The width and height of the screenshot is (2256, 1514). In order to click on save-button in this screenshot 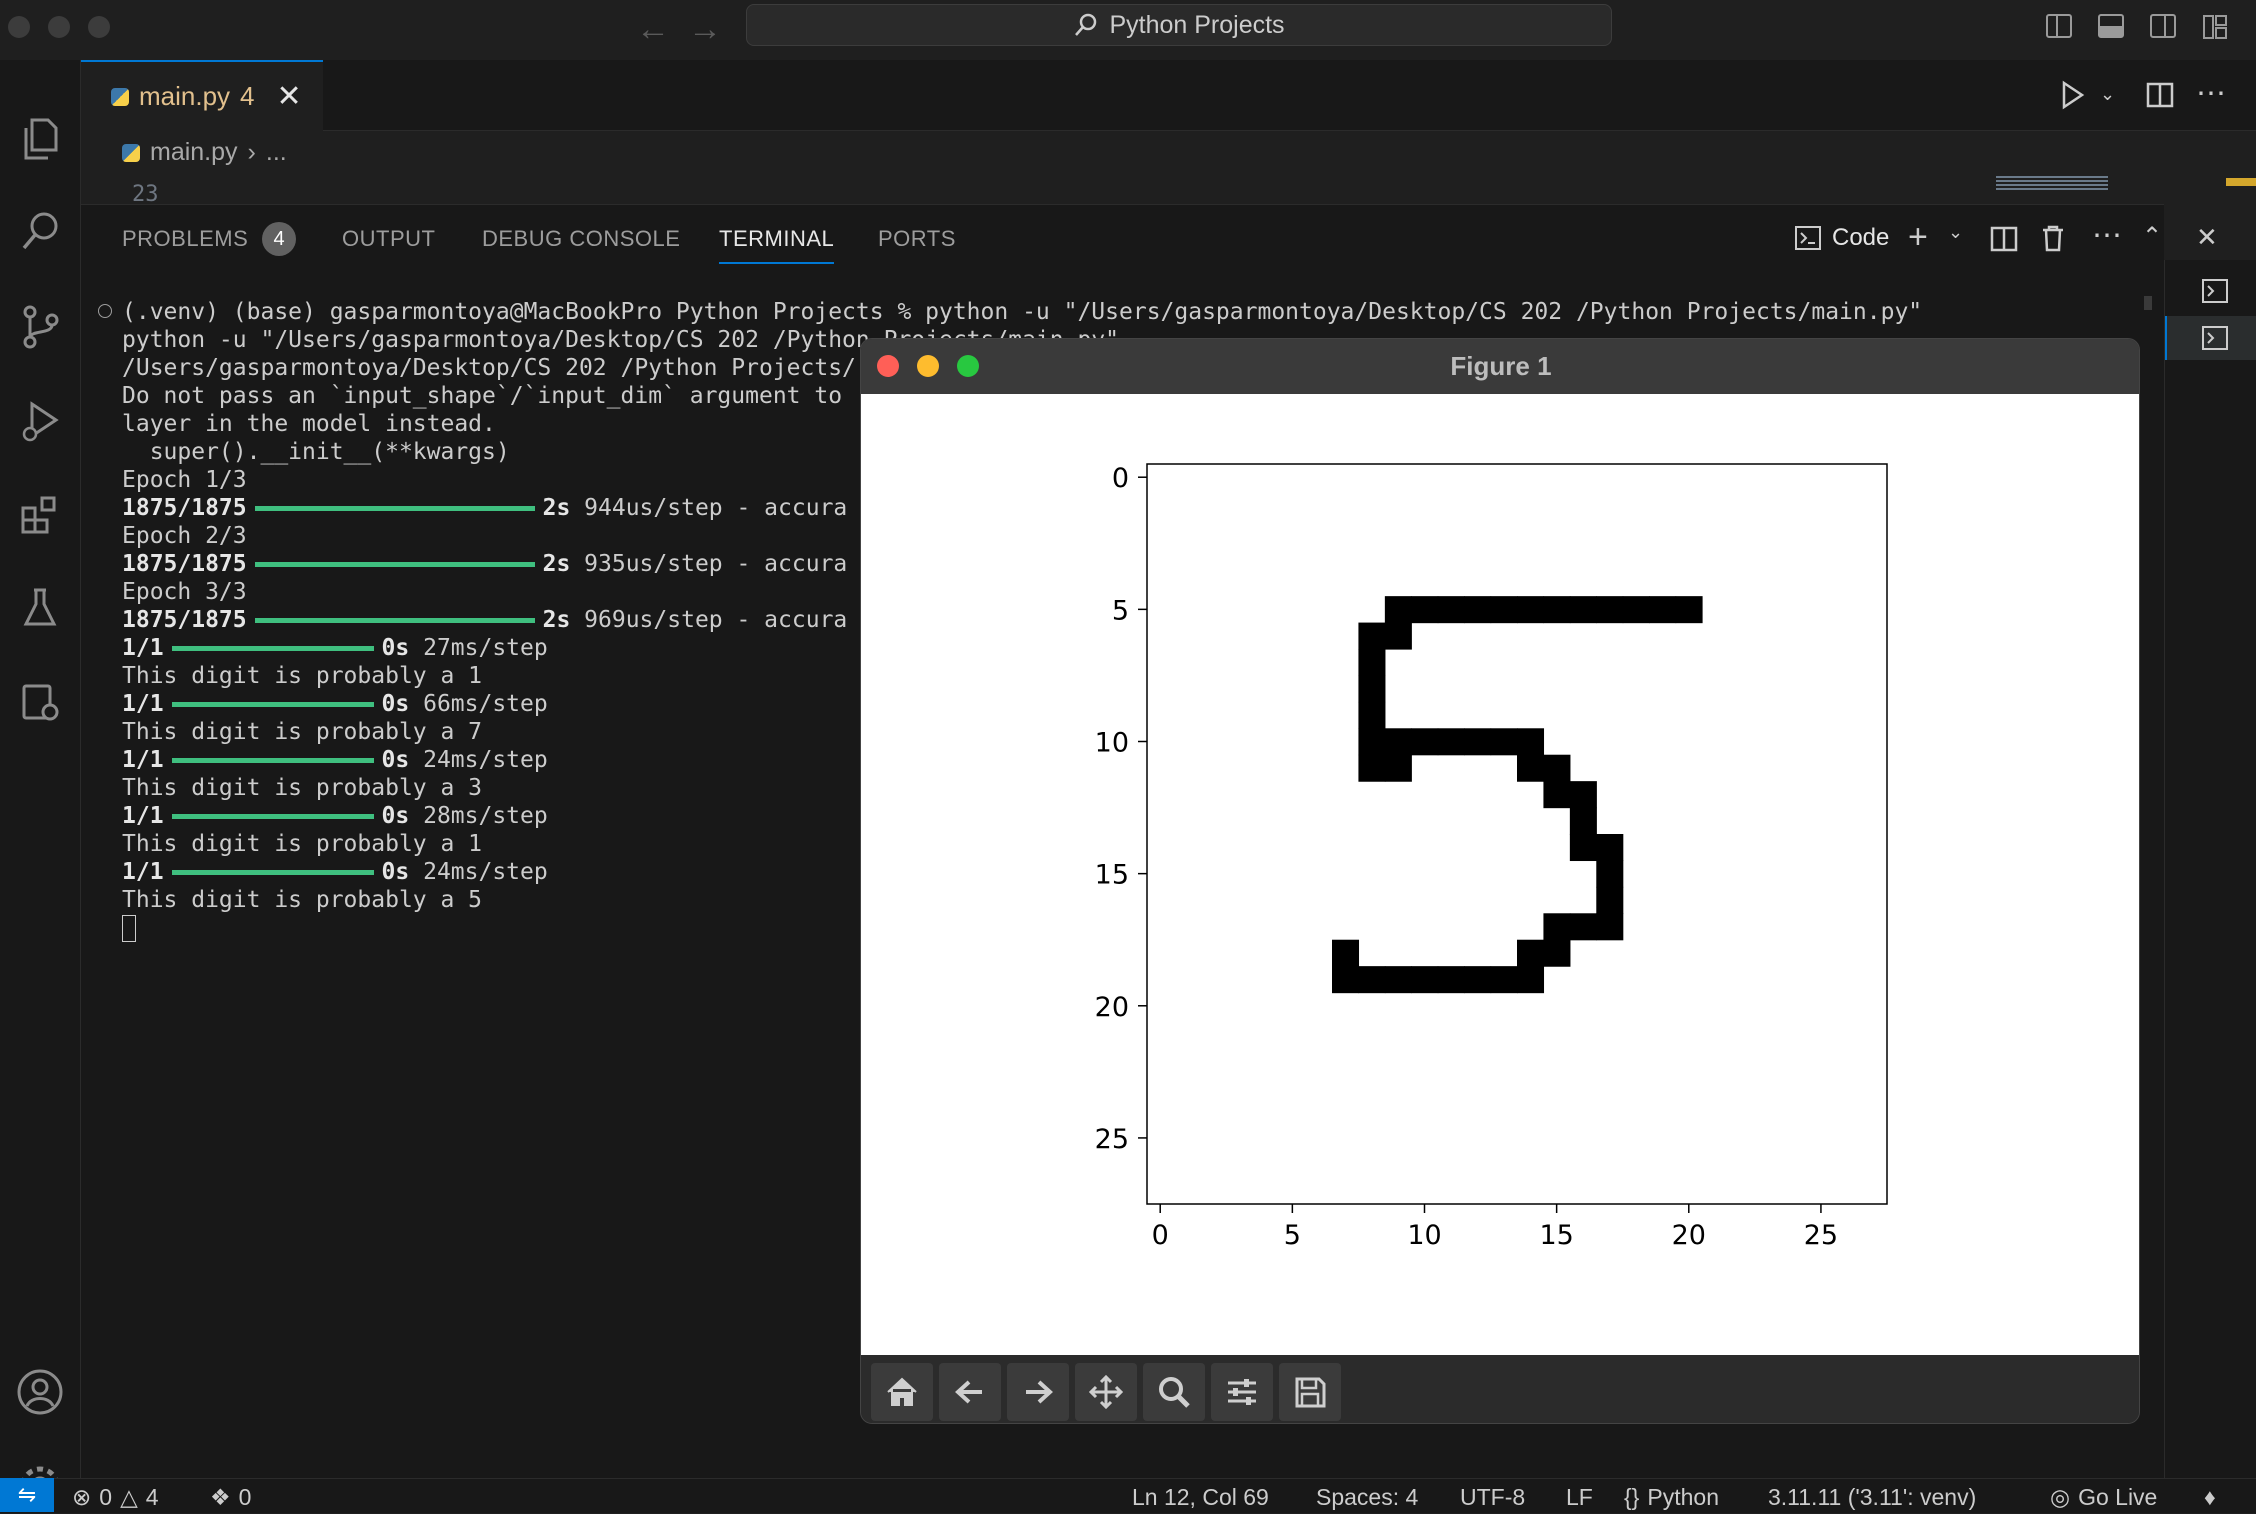, I will do `click(1310, 1392)`.